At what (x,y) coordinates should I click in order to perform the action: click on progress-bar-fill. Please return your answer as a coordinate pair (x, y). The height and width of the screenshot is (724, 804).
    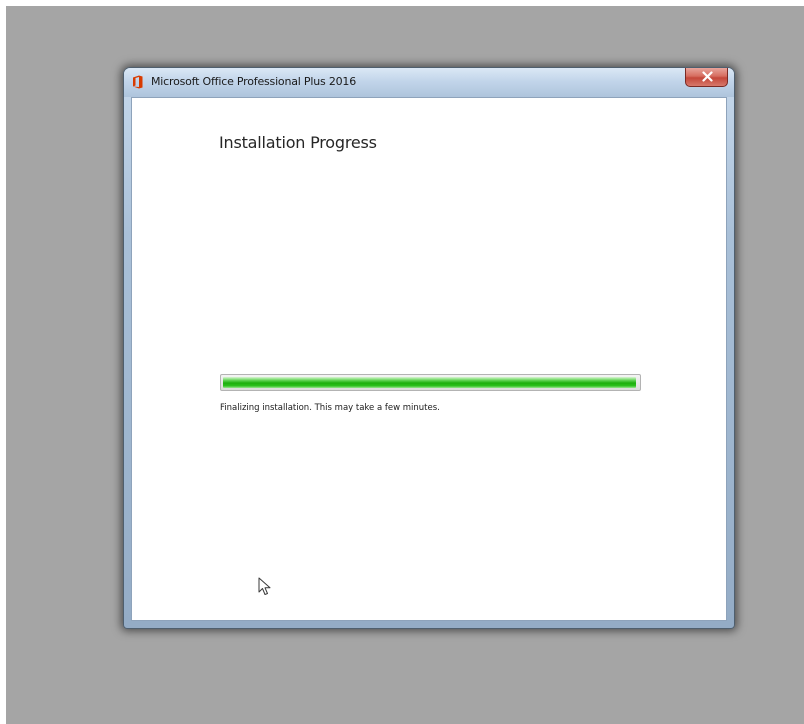
    Looking at the image, I should click on (429, 382).